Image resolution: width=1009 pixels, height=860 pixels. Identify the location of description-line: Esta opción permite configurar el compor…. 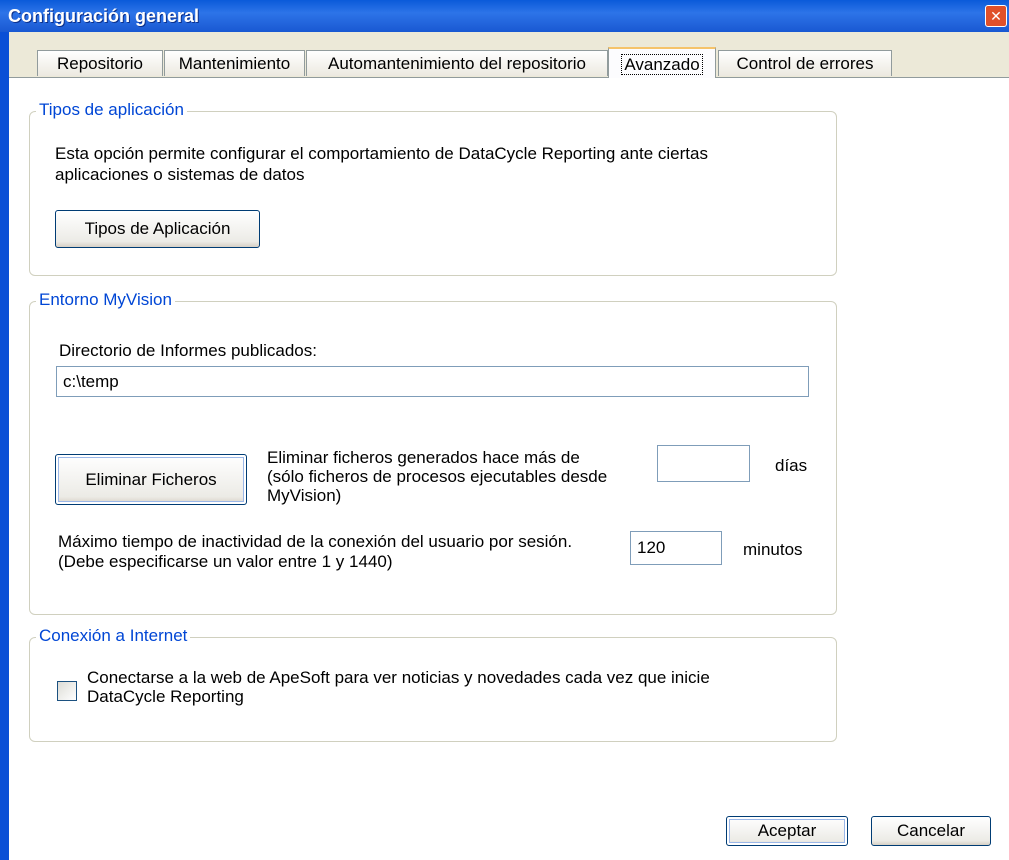
(381, 153).